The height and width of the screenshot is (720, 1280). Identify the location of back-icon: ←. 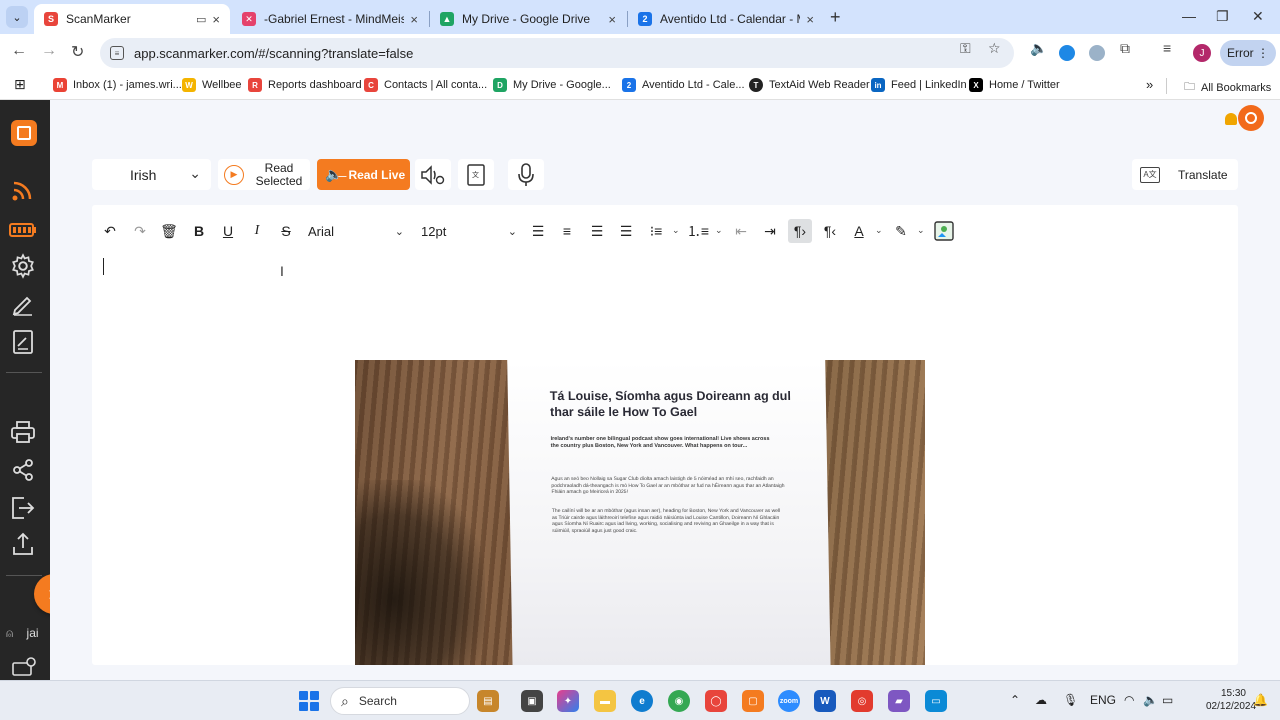
(19, 51).